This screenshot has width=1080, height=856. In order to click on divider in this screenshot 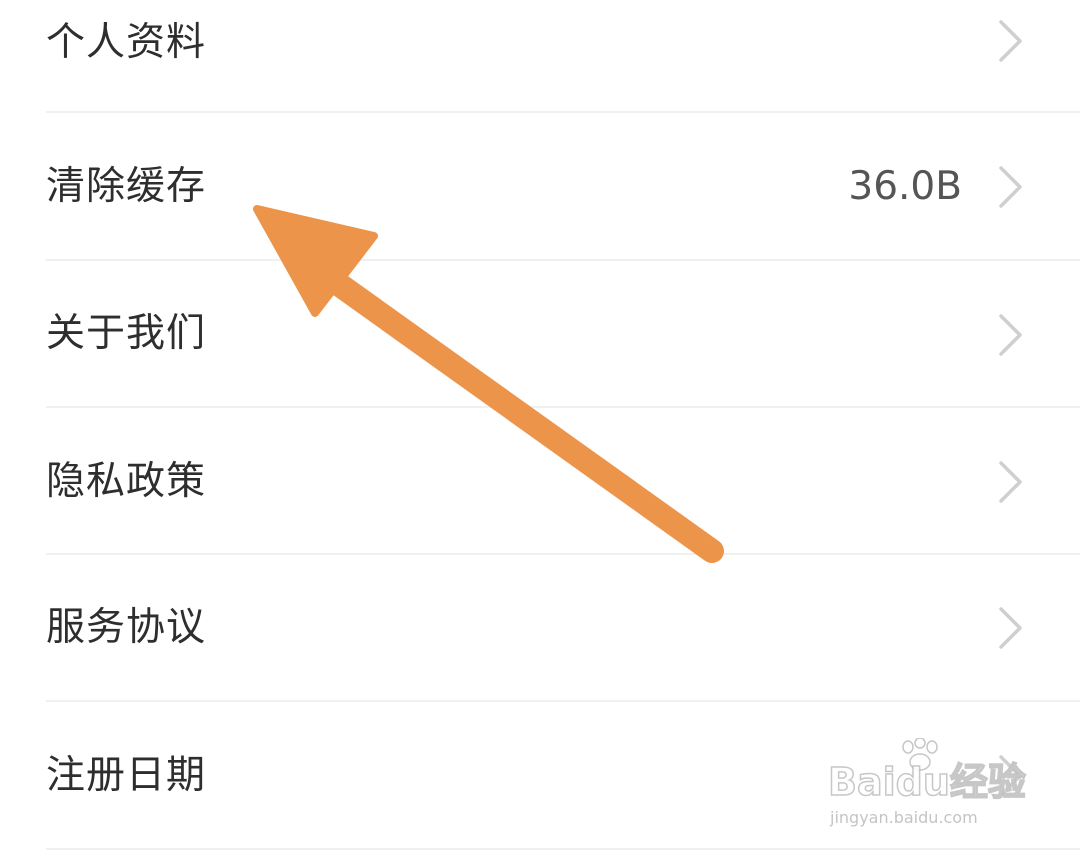, I will do `click(563, 849)`.